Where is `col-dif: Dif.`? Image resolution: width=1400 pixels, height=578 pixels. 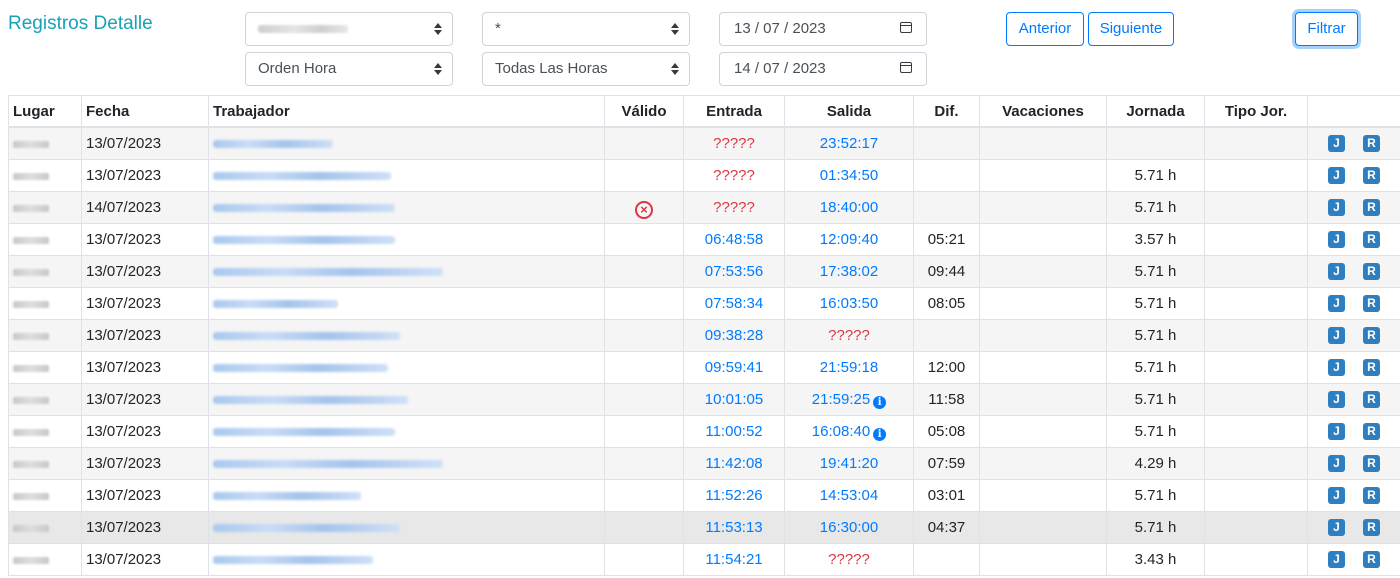 col-dif: Dif. is located at coordinates (946, 111).